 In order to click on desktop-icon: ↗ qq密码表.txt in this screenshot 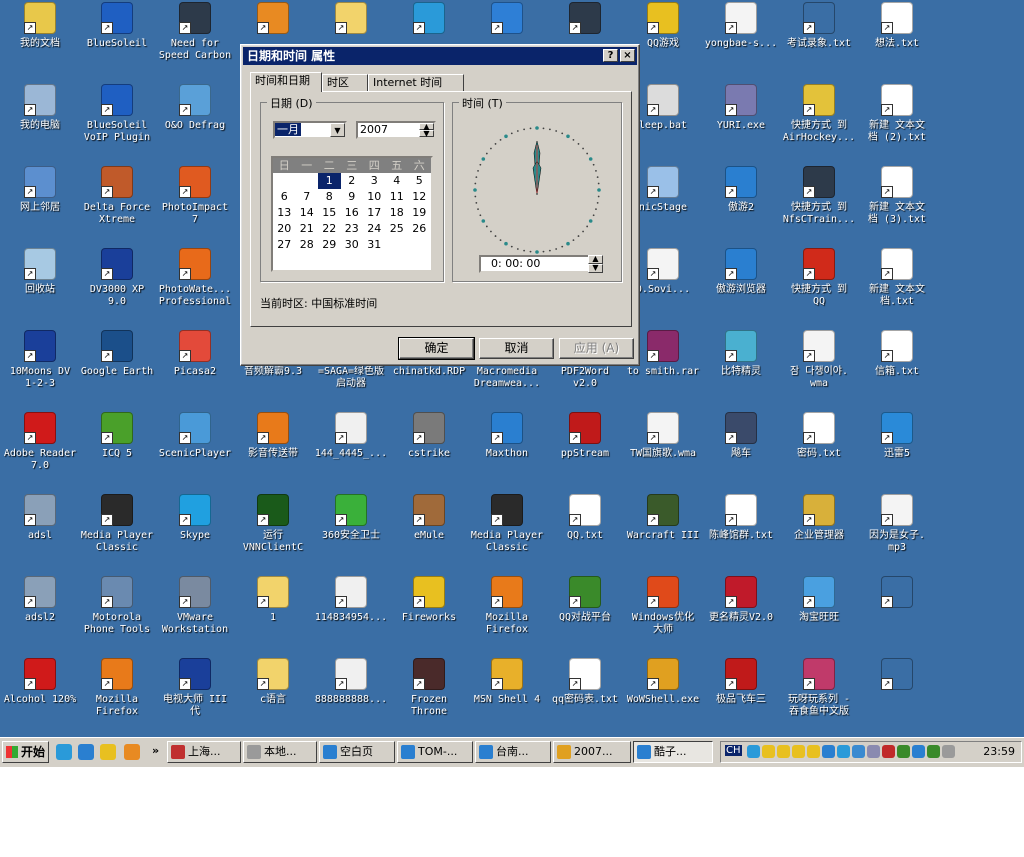, I will do `click(585, 682)`.